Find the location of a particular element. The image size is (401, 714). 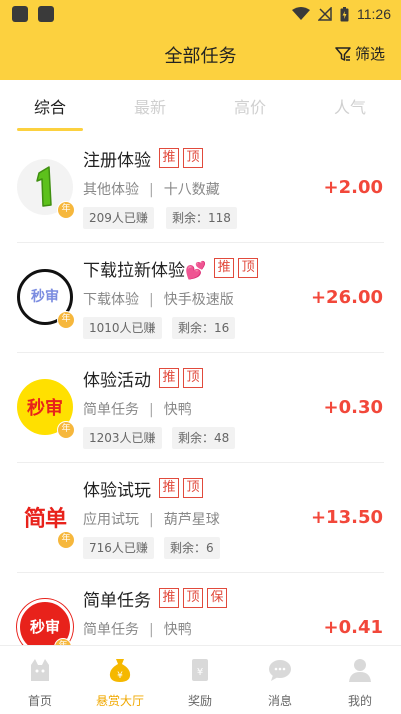

task-category: 下载体验 is located at coordinates (111, 300).